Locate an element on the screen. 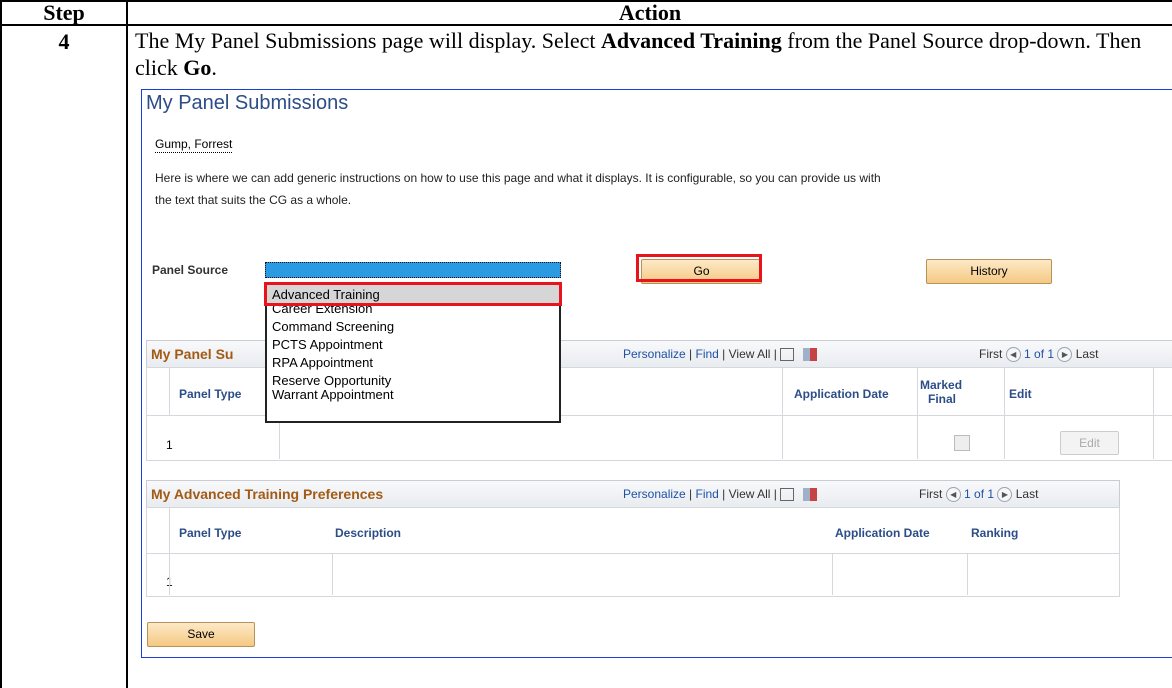 The width and height of the screenshot is (1172, 688). history-button: History is located at coordinates (989, 271).